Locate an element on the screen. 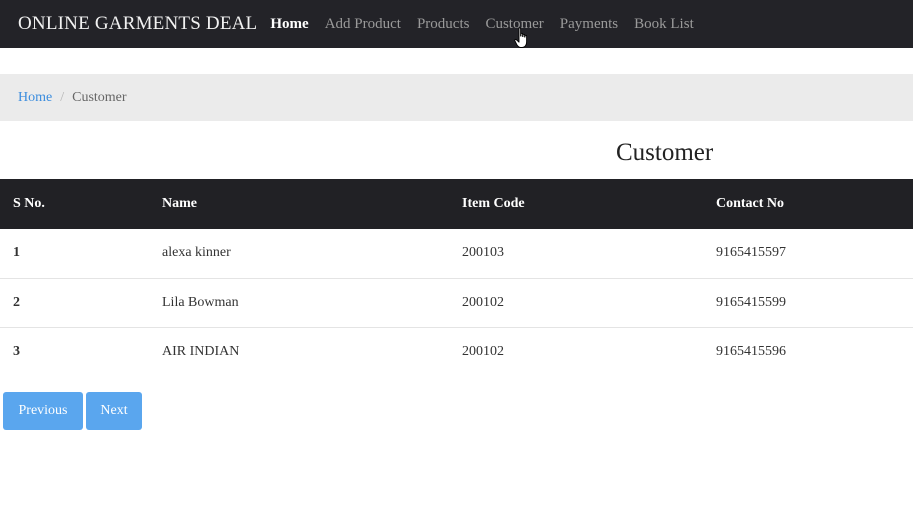 This screenshot has width=913, height=512. table-header-row: S No. Name Item Code Contact No is located at coordinates (456, 204).